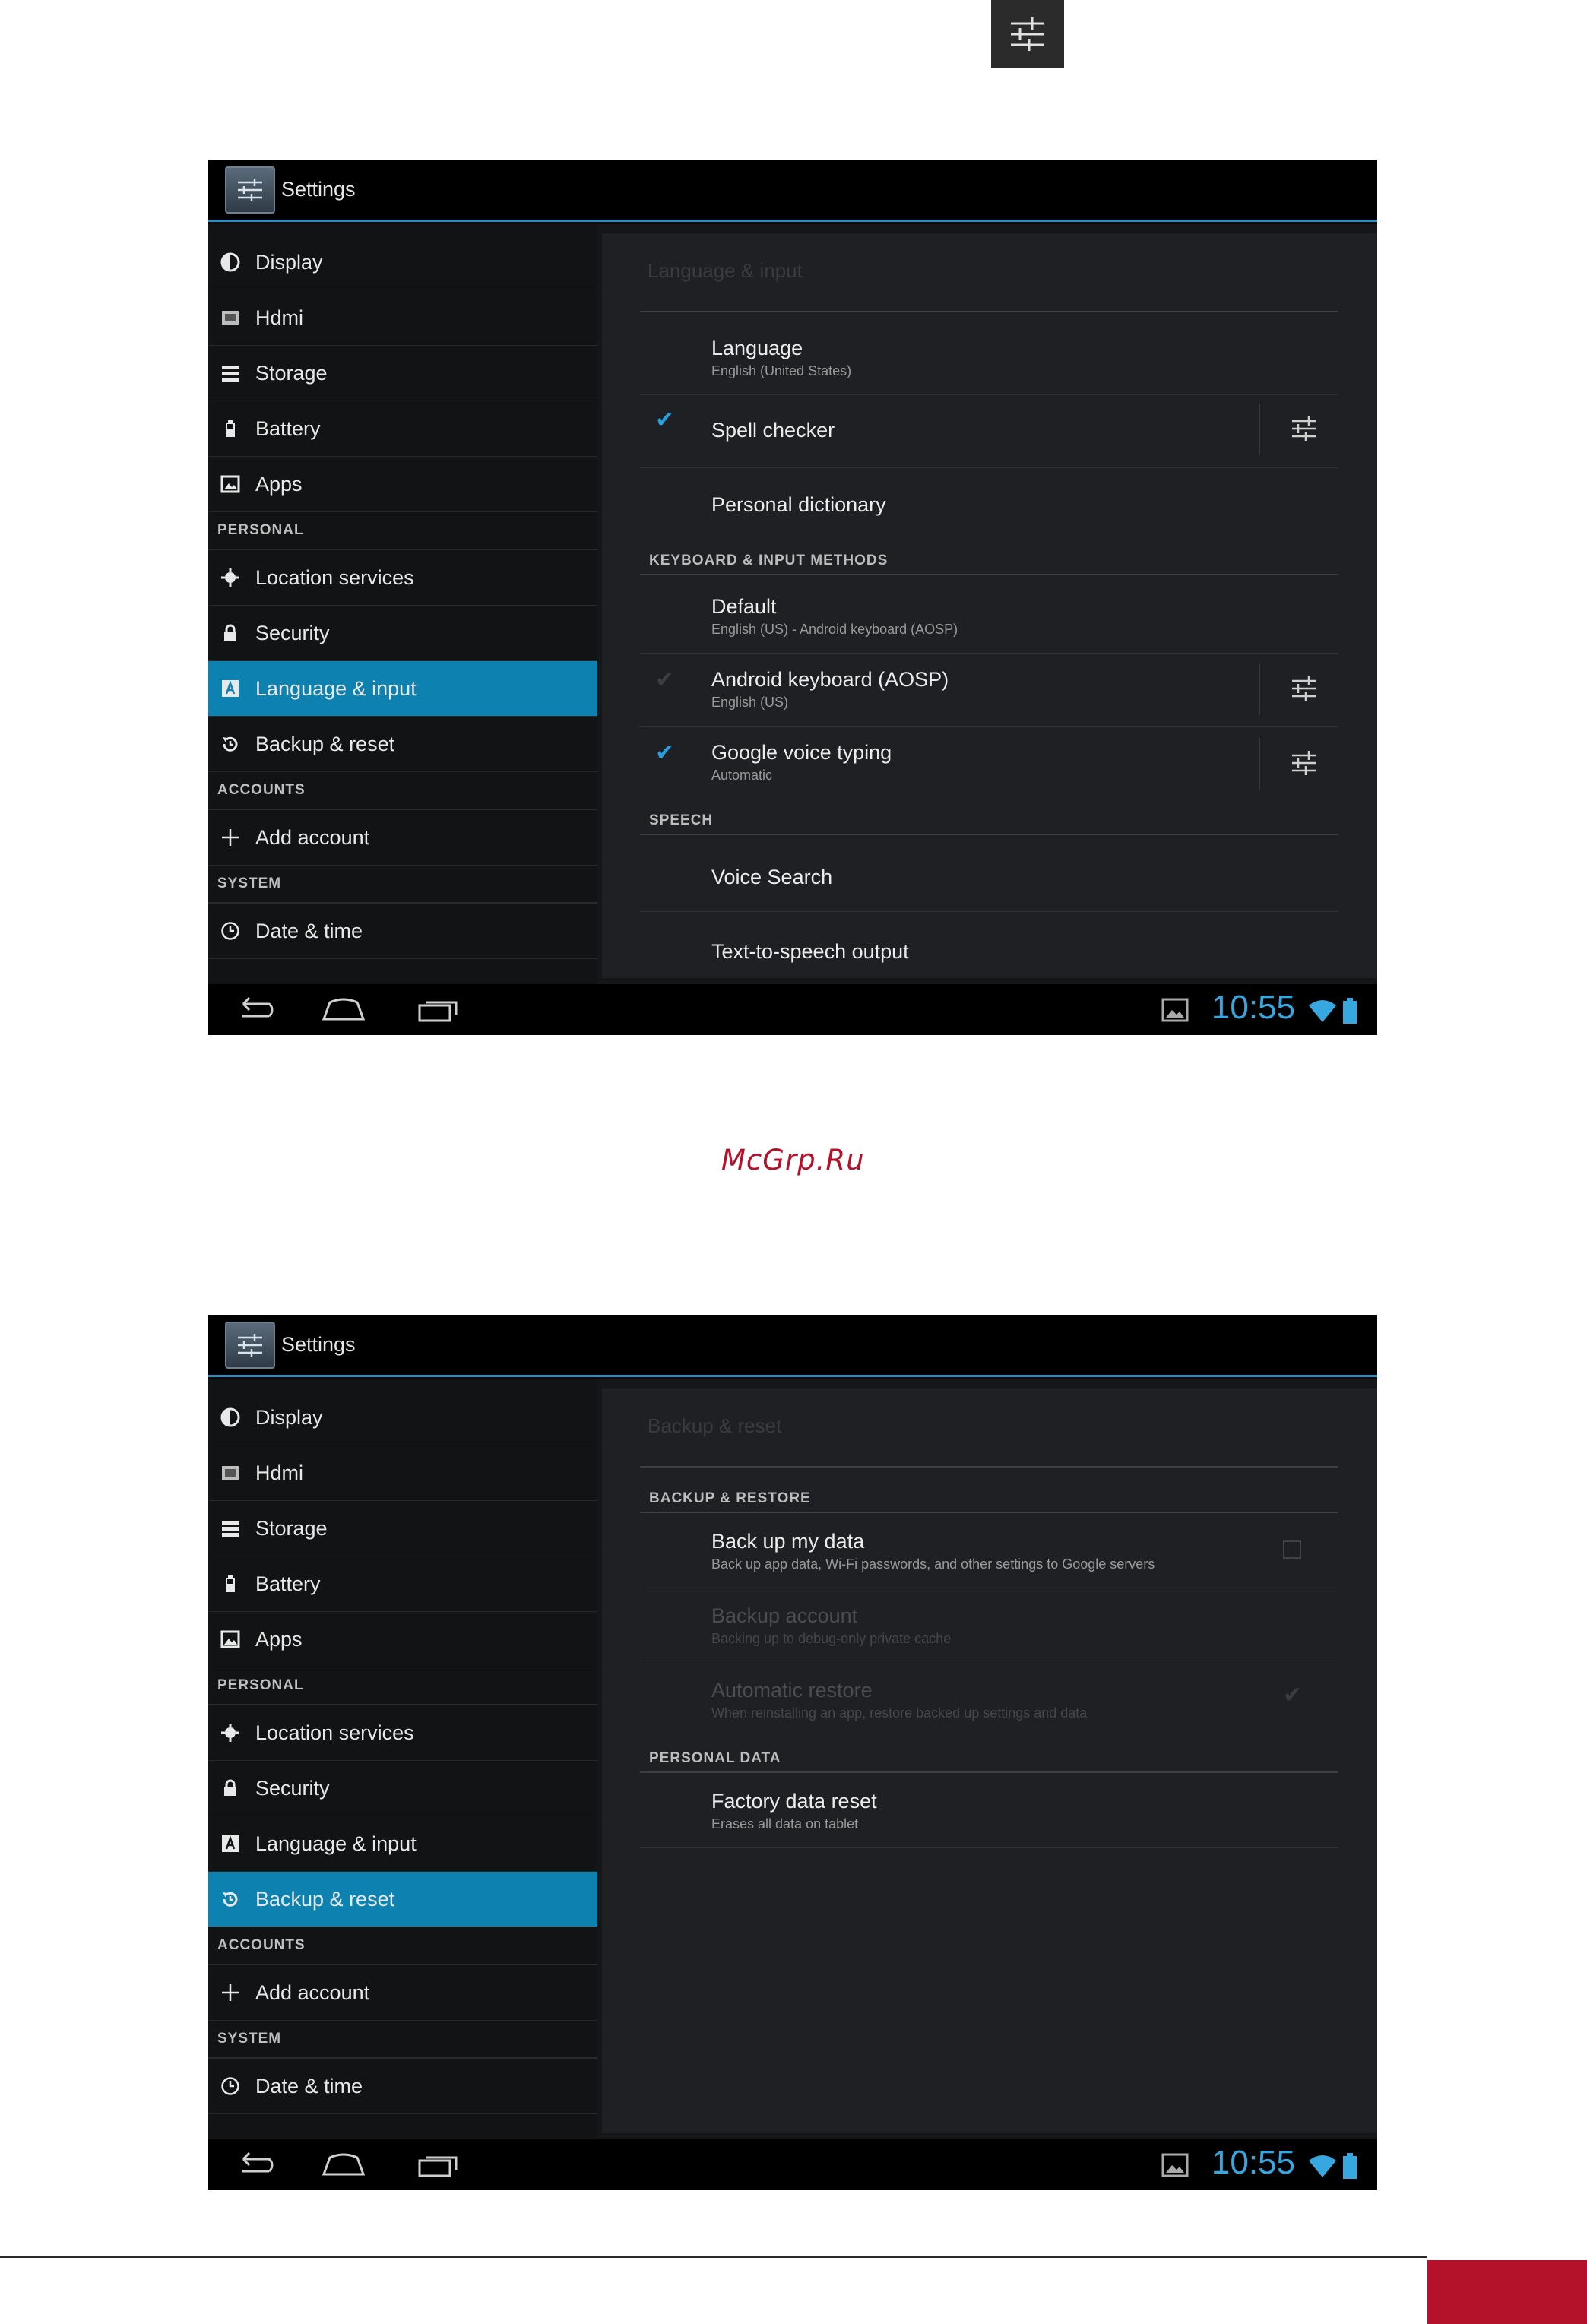 This screenshot has width=1587, height=2324. Describe the element at coordinates (773, 430) in the screenshot. I see `spell-checker-setting: Spell checker` at that location.